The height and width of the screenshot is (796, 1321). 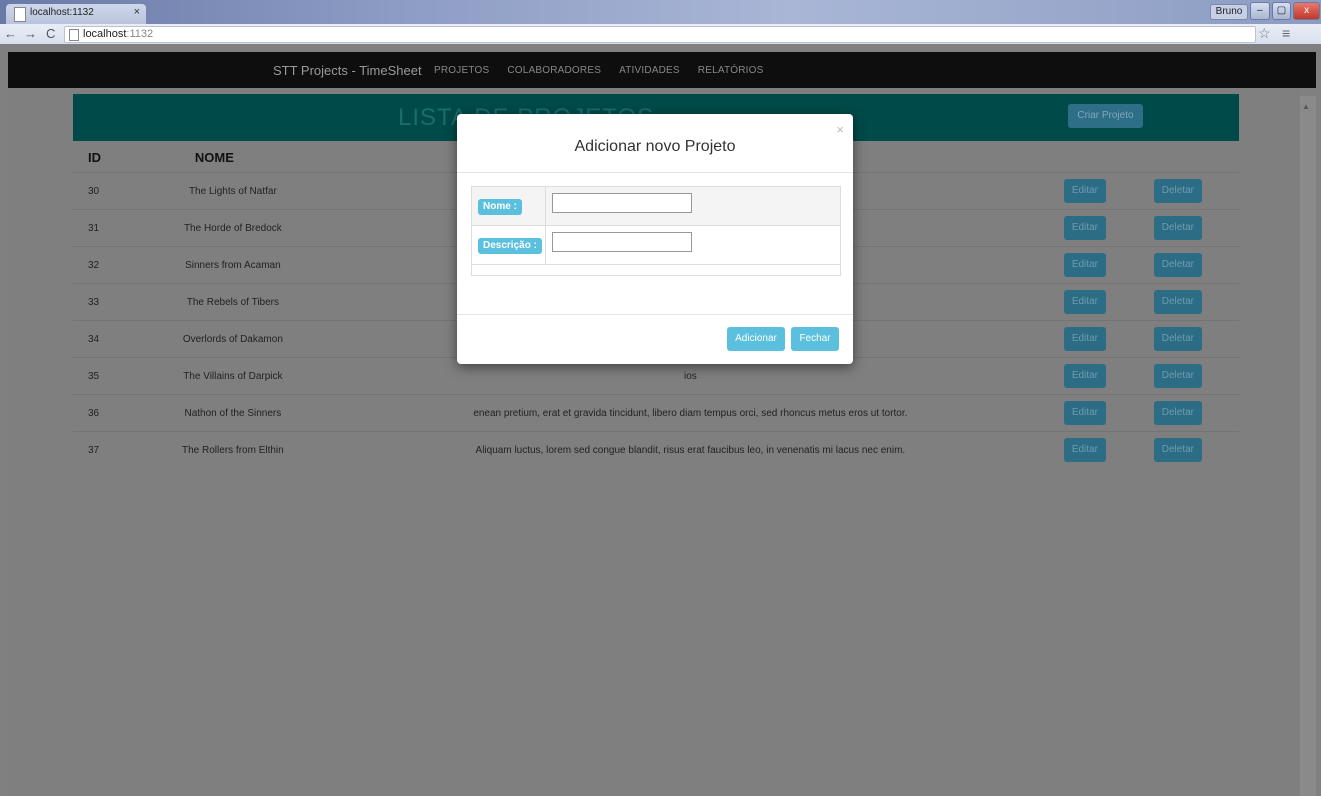 What do you see at coordinates (30, 33) in the screenshot?
I see `forward-arrow-icon: →` at bounding box center [30, 33].